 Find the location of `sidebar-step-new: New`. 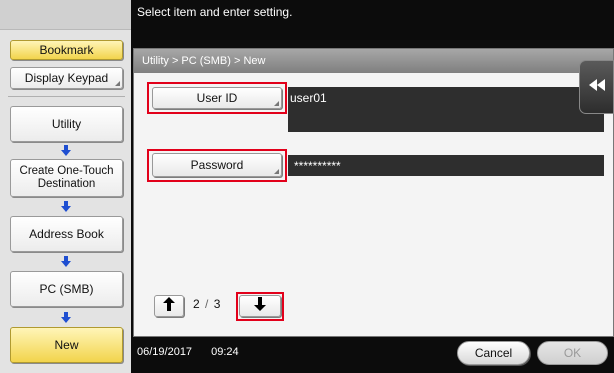

sidebar-step-new: New is located at coordinates (66, 345).